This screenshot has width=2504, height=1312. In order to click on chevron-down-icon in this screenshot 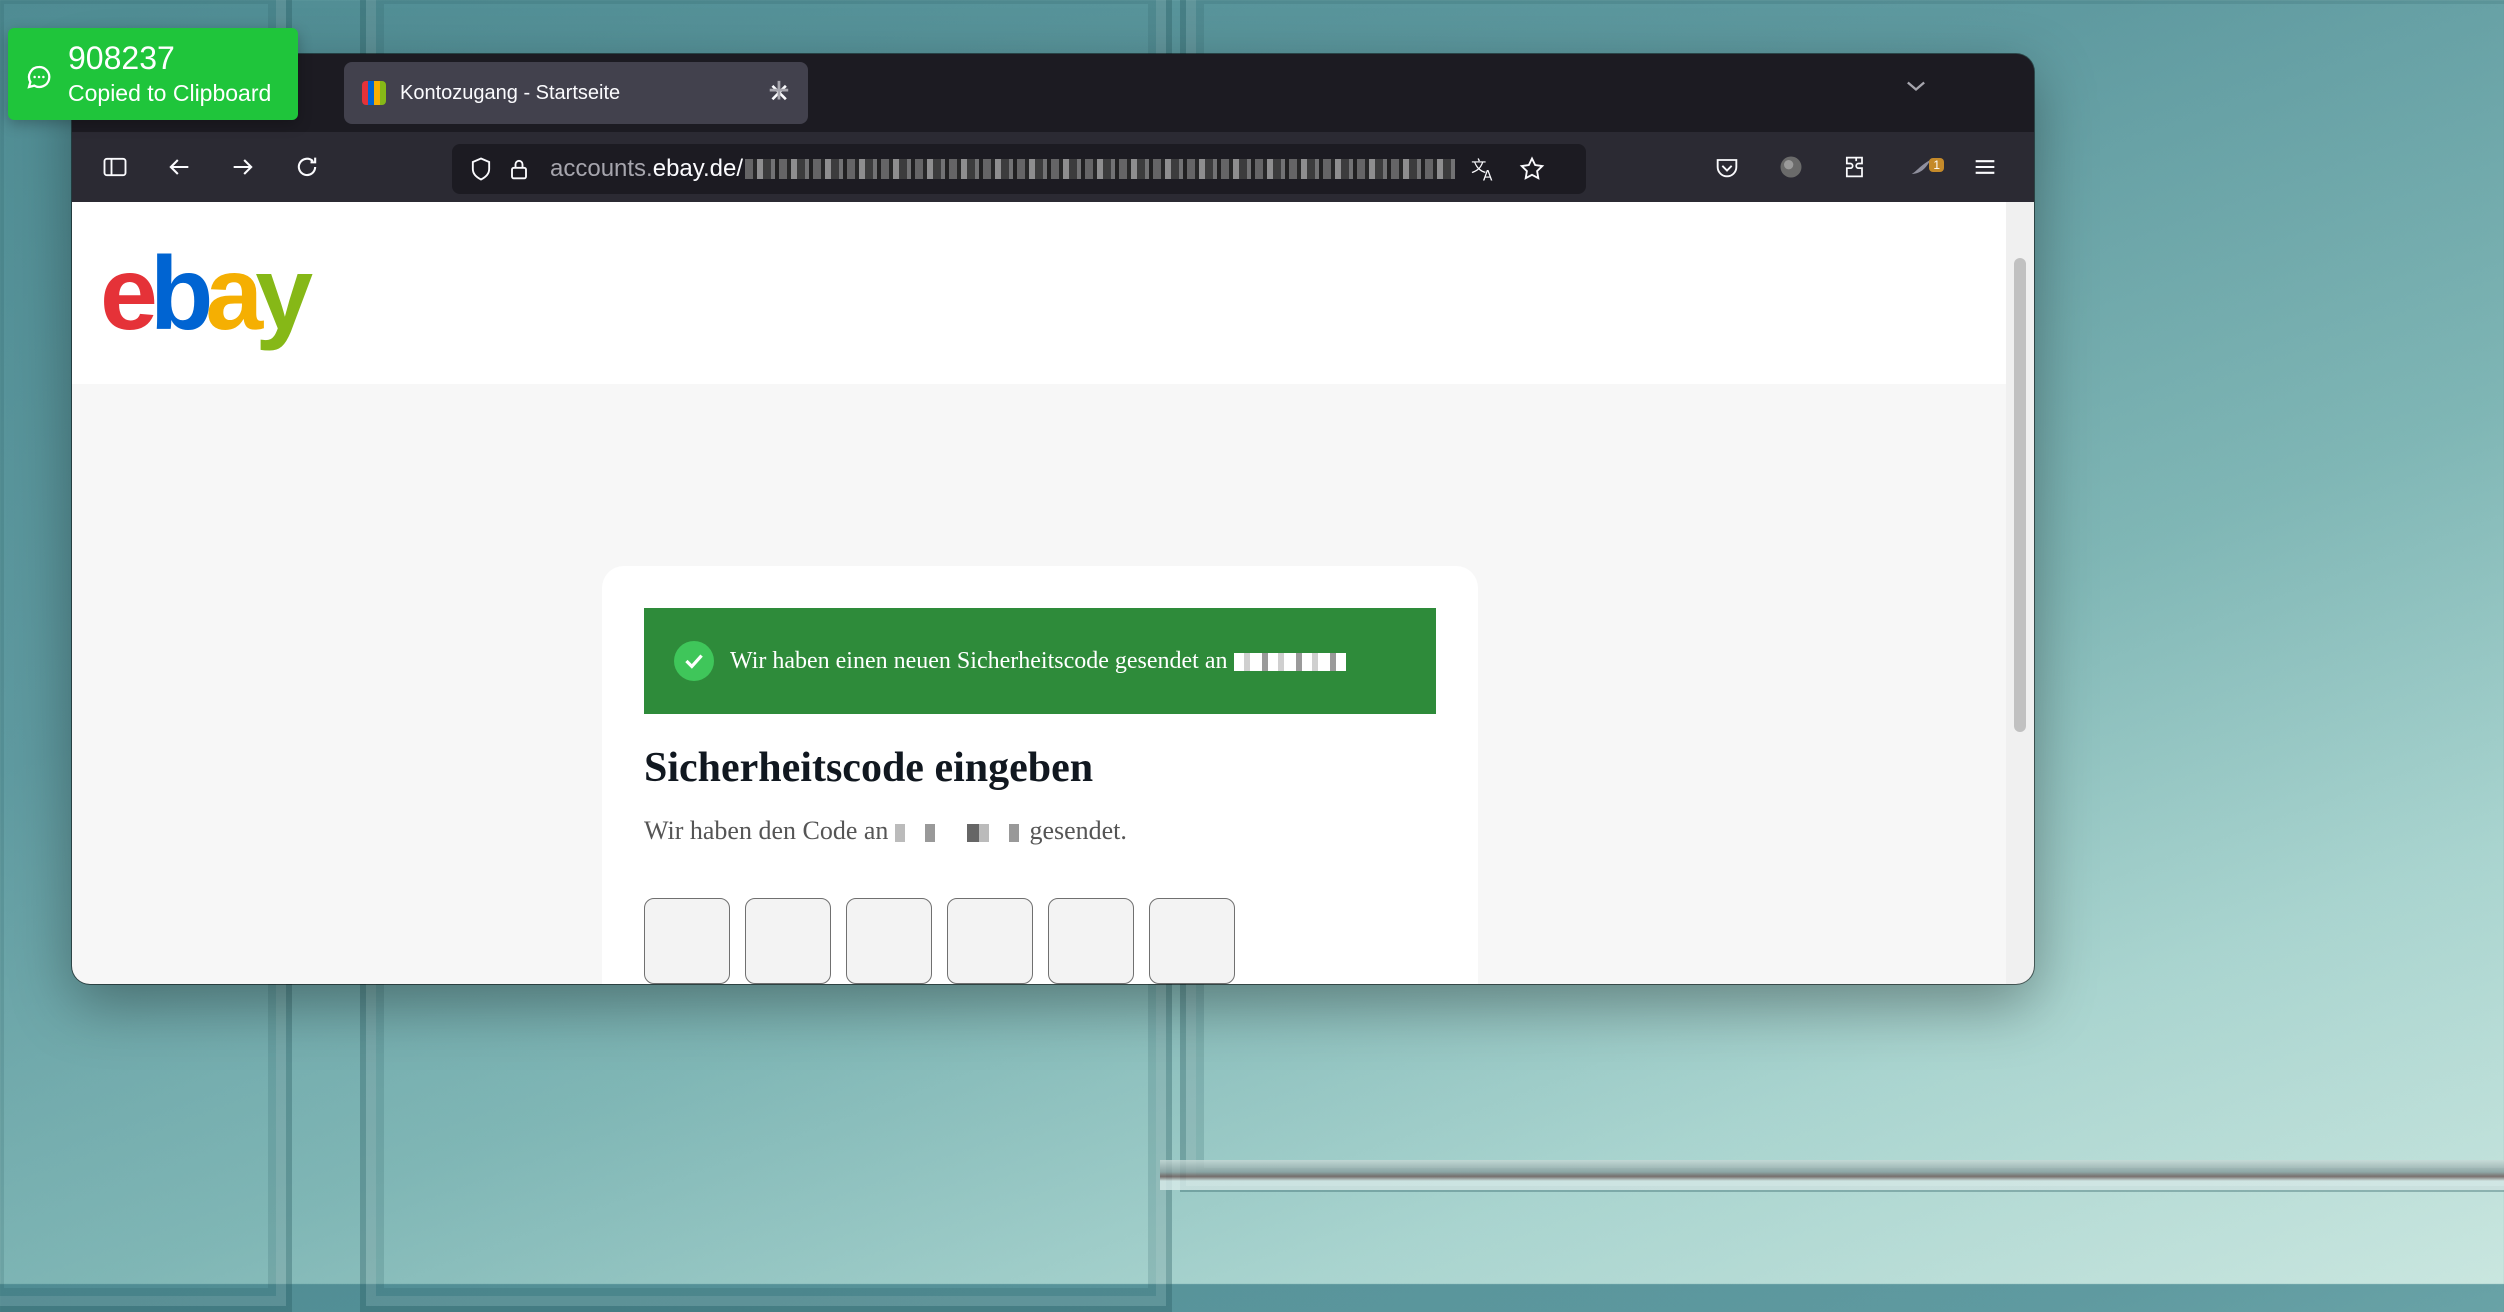, I will do `click(1922, 92)`.